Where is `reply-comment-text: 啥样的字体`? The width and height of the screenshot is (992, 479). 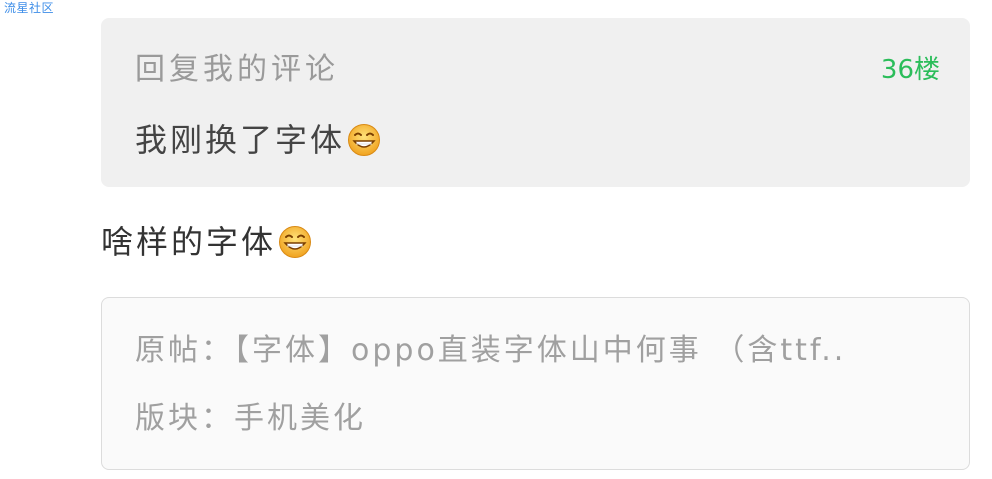 reply-comment-text: 啥样的字体 is located at coordinates (206, 242).